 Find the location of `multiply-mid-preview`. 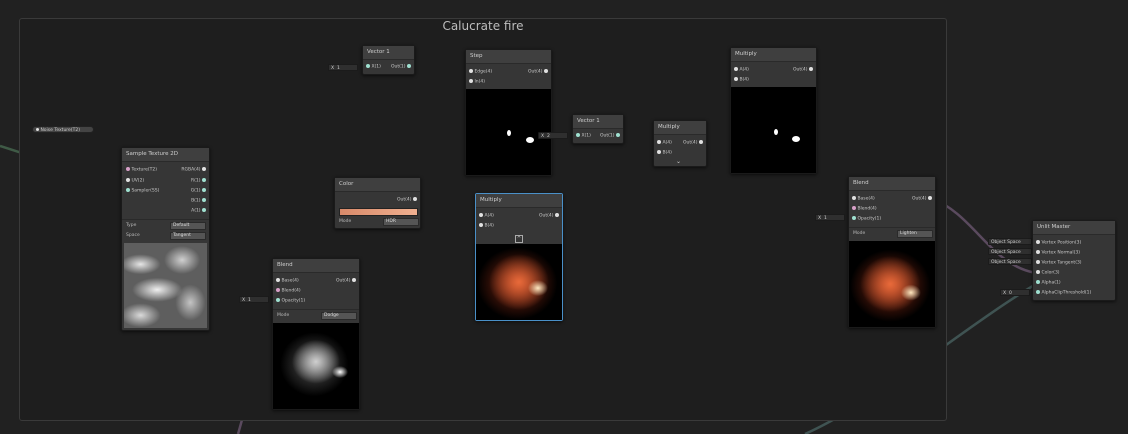

multiply-mid-preview is located at coordinates (519, 282).